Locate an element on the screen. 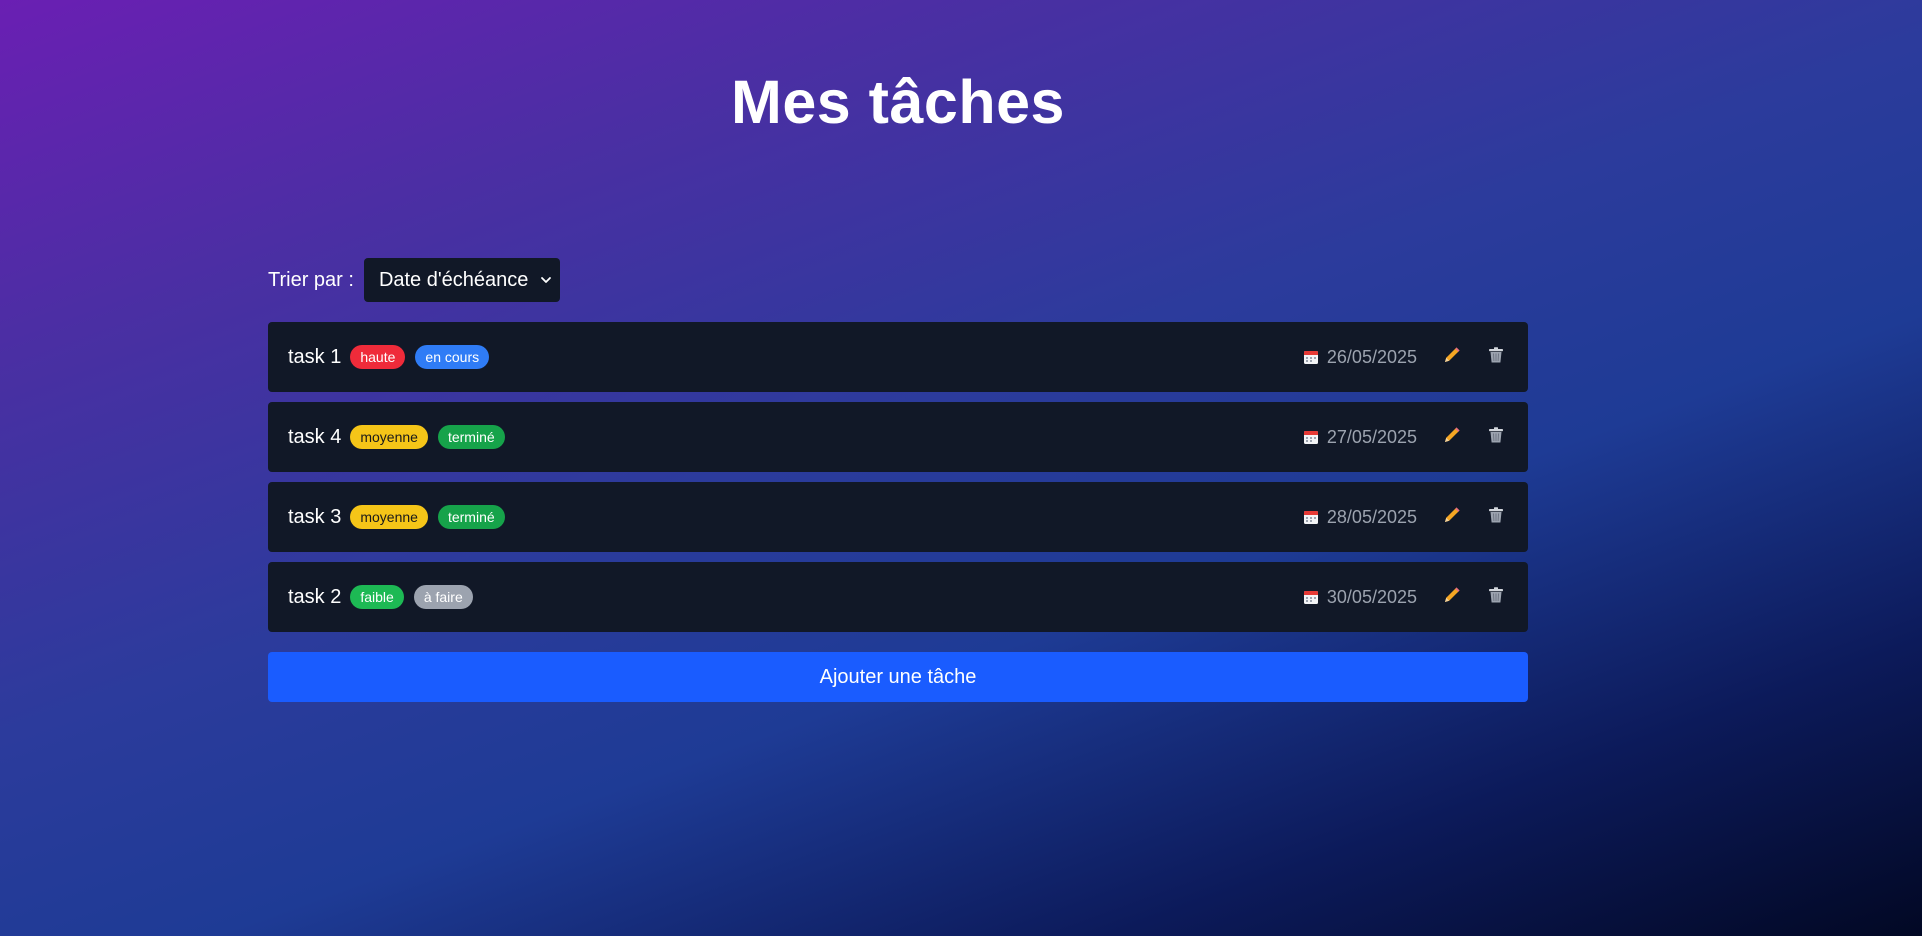  task-name: task 1 is located at coordinates (315, 356).